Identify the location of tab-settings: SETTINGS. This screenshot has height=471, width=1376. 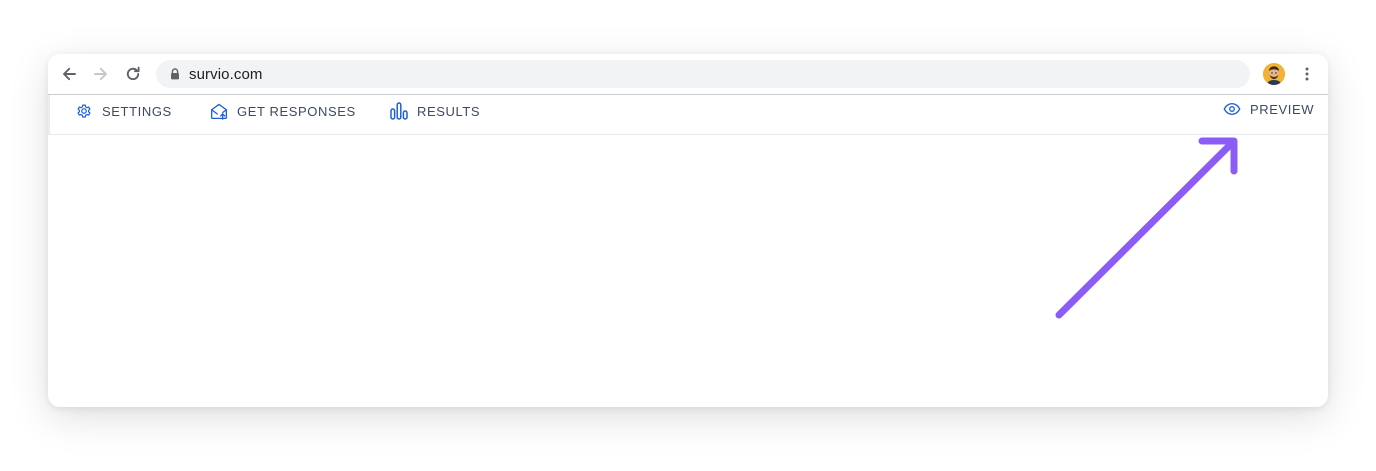
(123, 111).